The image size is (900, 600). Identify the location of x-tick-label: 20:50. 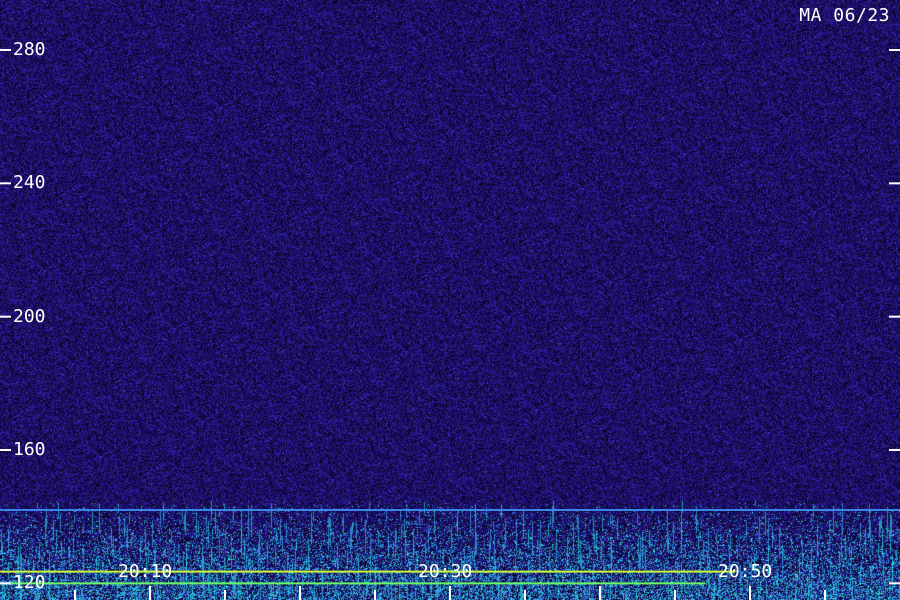
(745, 571).